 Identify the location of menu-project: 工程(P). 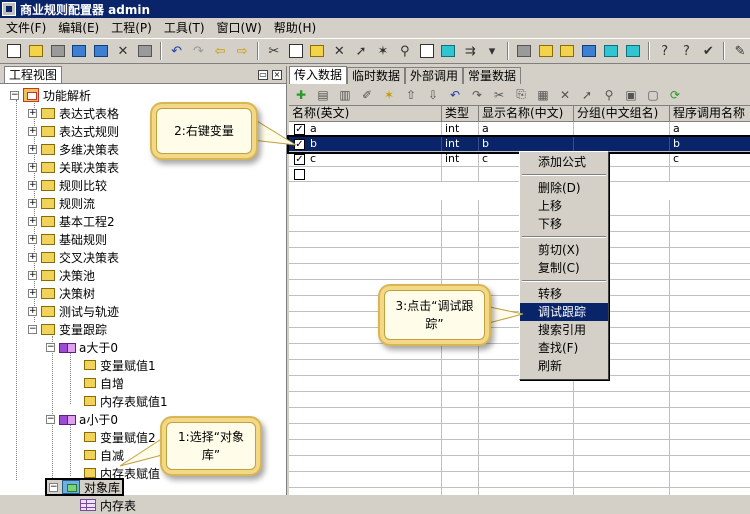
(135, 28).